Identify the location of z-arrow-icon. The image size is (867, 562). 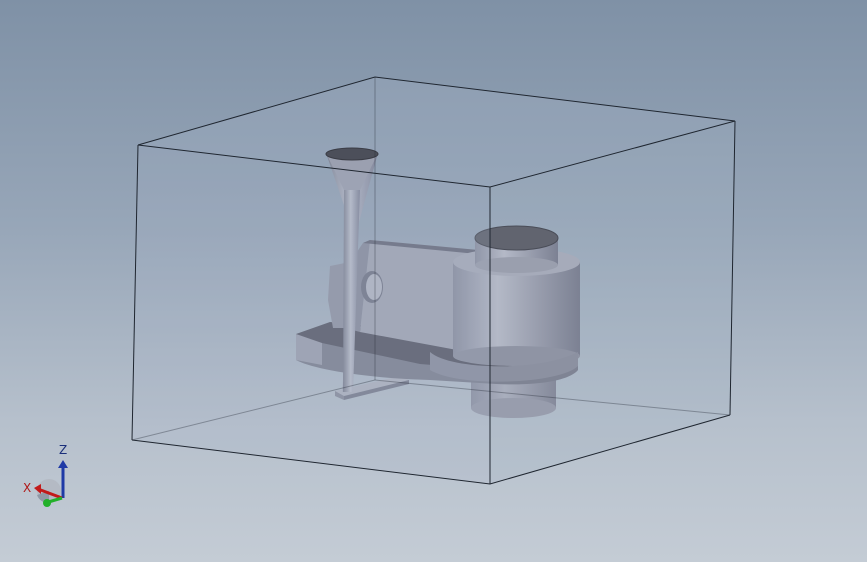
(63, 464).